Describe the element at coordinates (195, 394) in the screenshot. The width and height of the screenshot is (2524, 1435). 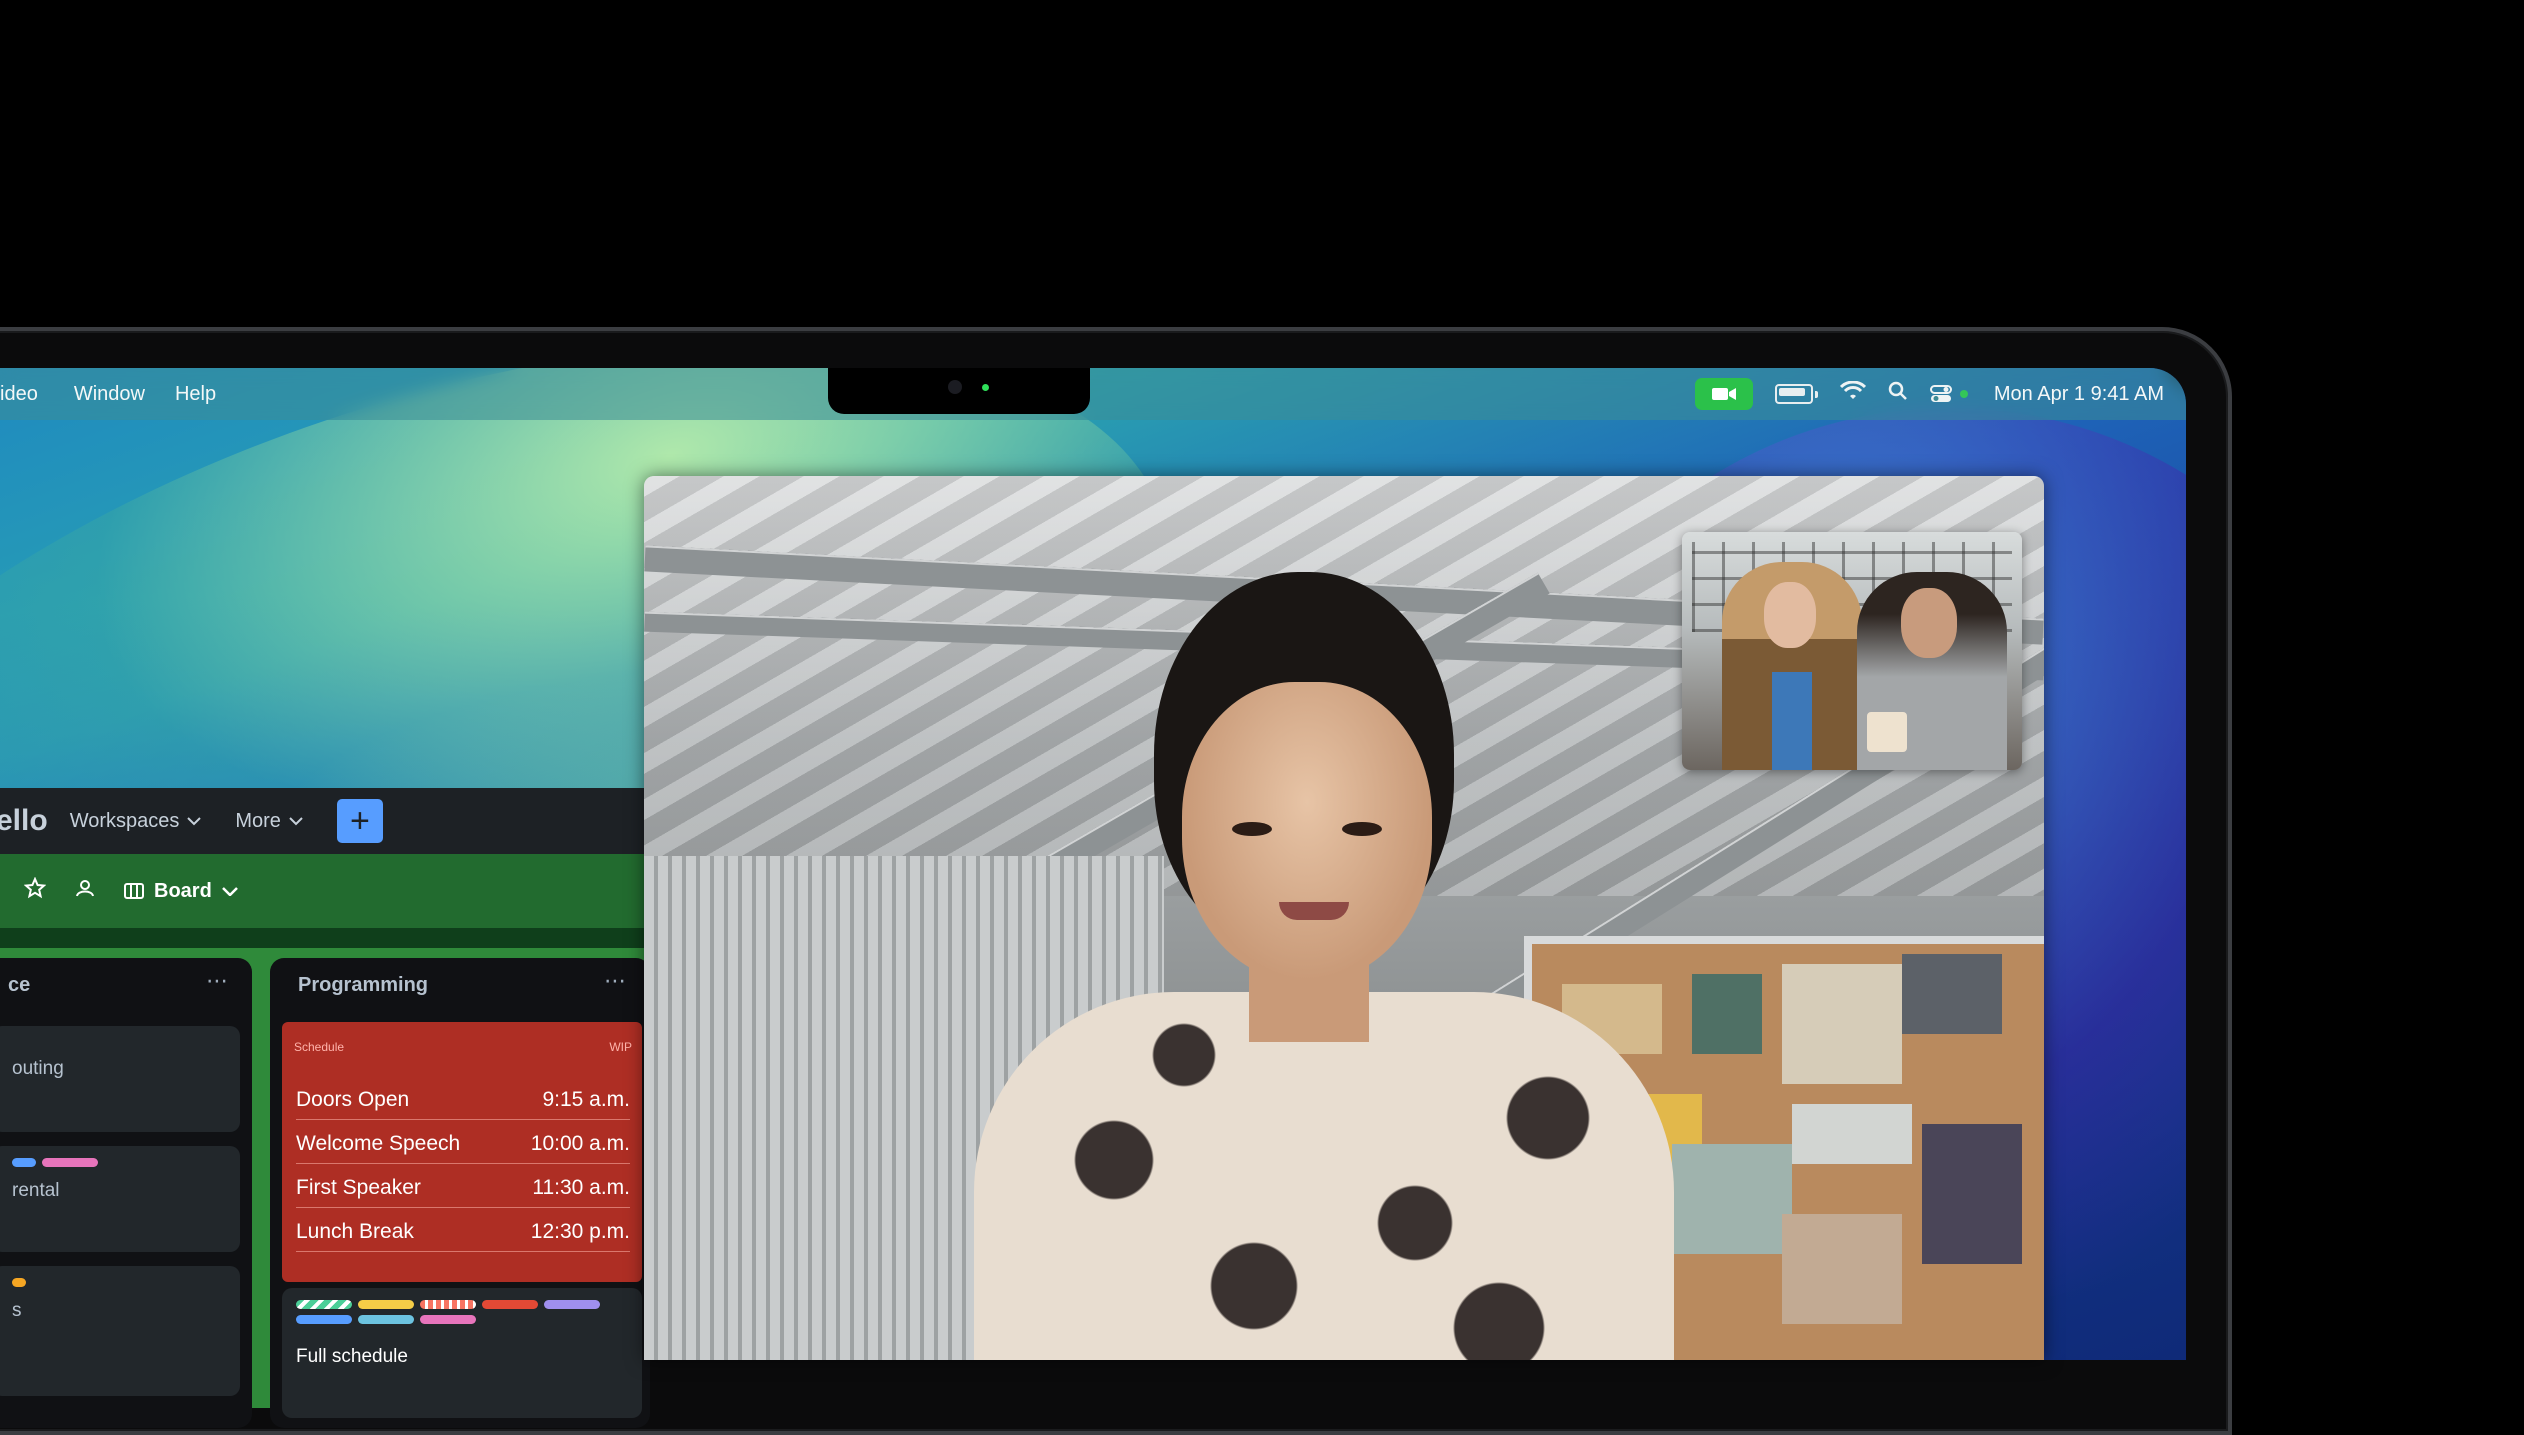
I see `menu-help: Help` at that location.